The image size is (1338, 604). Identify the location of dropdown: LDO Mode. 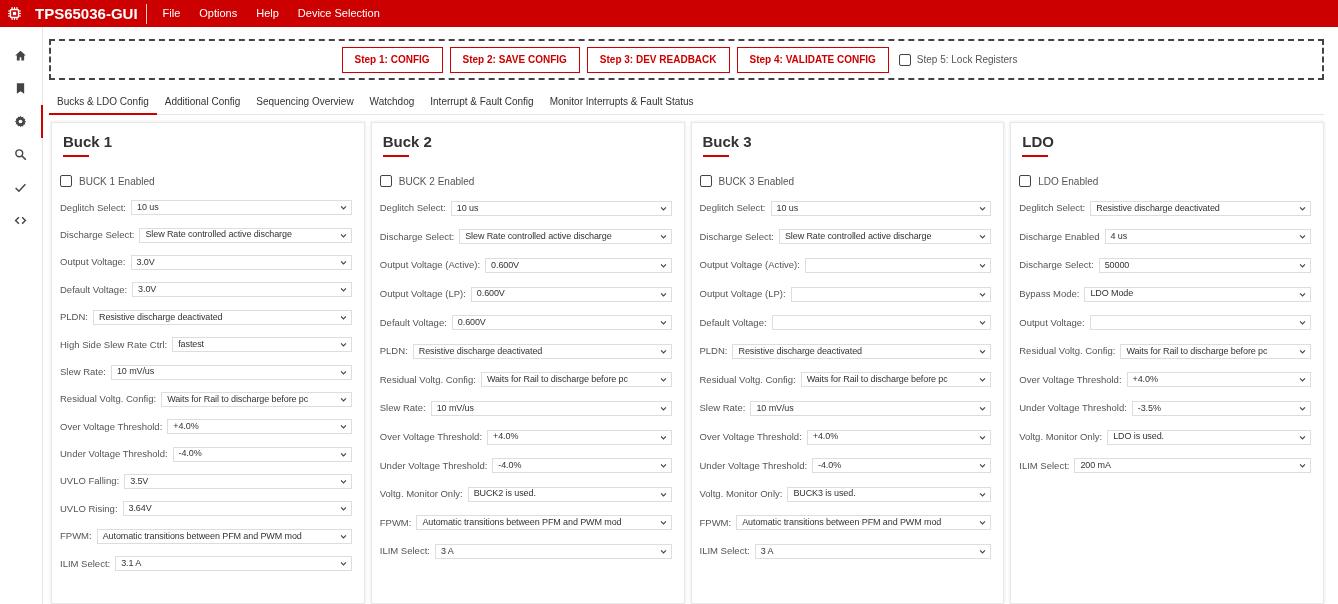
(1197, 294).